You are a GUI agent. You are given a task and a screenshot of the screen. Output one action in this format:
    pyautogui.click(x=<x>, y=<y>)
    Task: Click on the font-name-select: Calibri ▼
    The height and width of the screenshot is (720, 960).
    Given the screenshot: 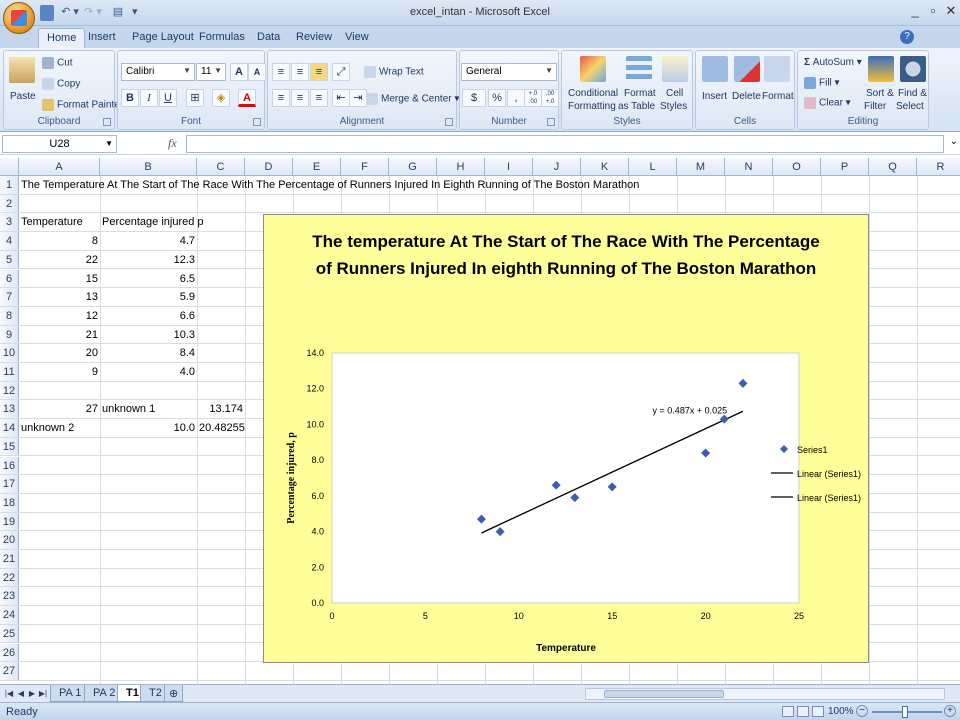 What is the action you would take?
    pyautogui.click(x=158, y=72)
    